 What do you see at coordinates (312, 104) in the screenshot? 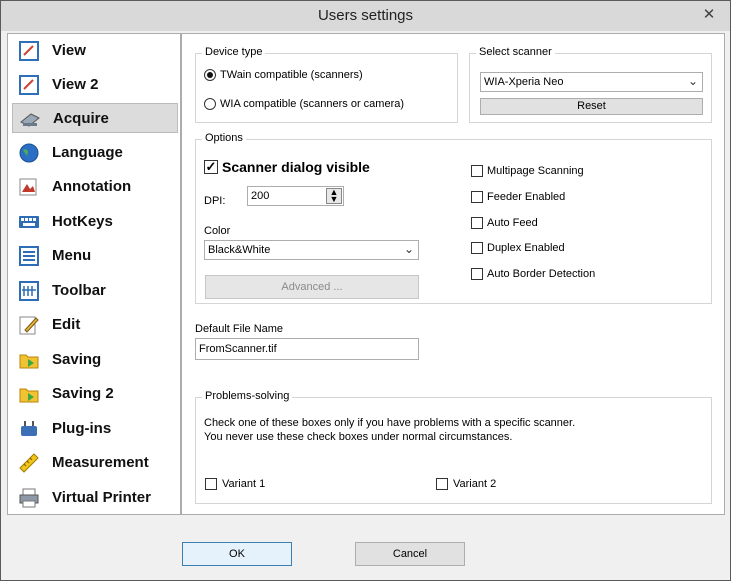
I see `wia-label: WIA compatible (scanners or camera)` at bounding box center [312, 104].